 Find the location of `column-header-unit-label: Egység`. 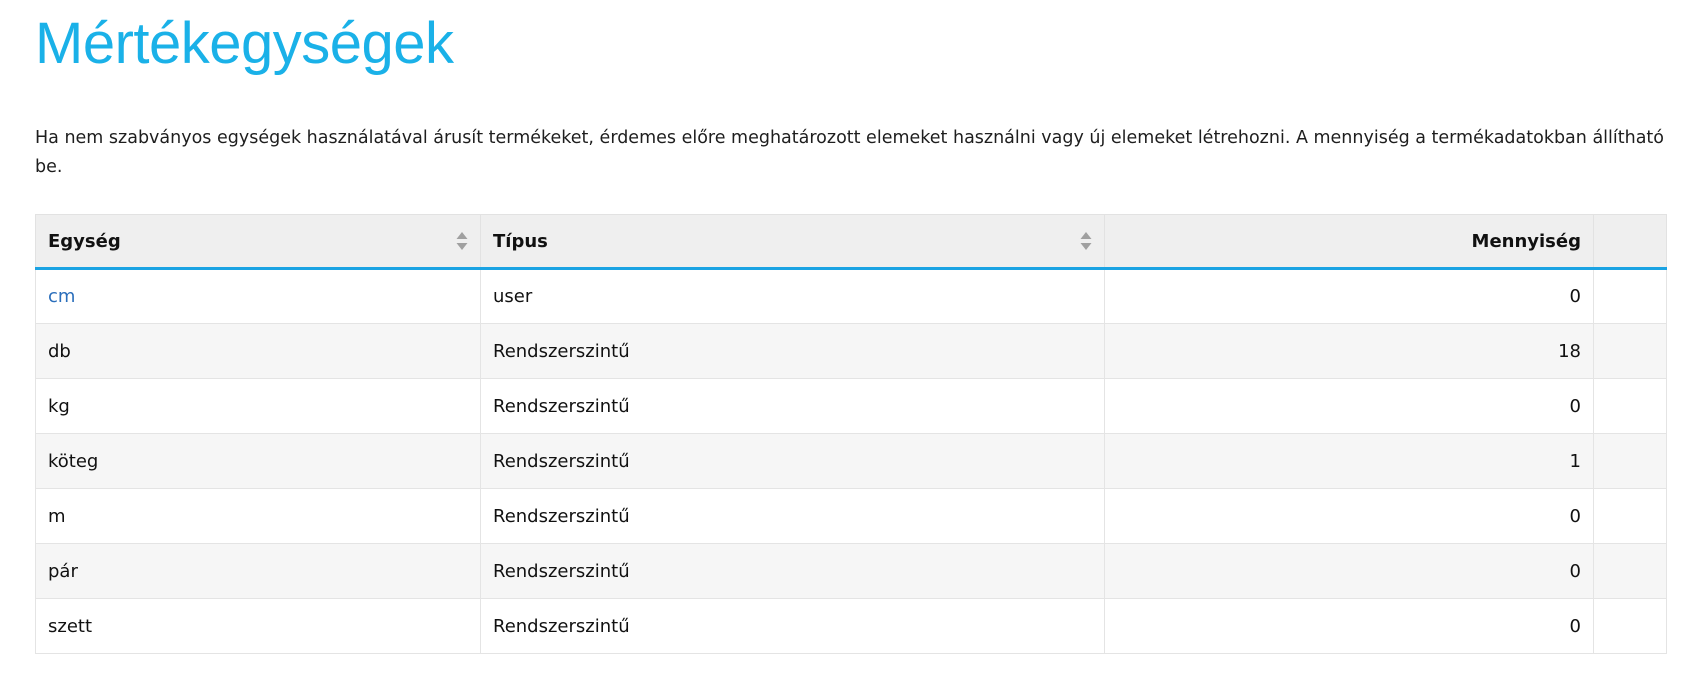

column-header-unit-label: Egység is located at coordinates (84, 241).